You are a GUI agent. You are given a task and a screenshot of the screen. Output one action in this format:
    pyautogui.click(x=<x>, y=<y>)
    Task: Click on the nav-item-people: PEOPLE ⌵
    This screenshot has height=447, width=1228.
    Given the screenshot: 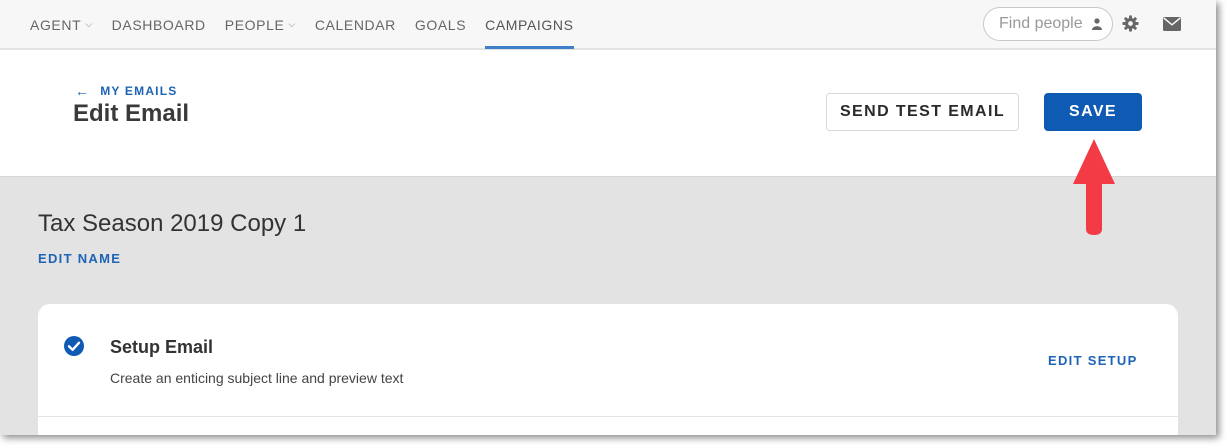 What is the action you would take?
    pyautogui.click(x=260, y=24)
    